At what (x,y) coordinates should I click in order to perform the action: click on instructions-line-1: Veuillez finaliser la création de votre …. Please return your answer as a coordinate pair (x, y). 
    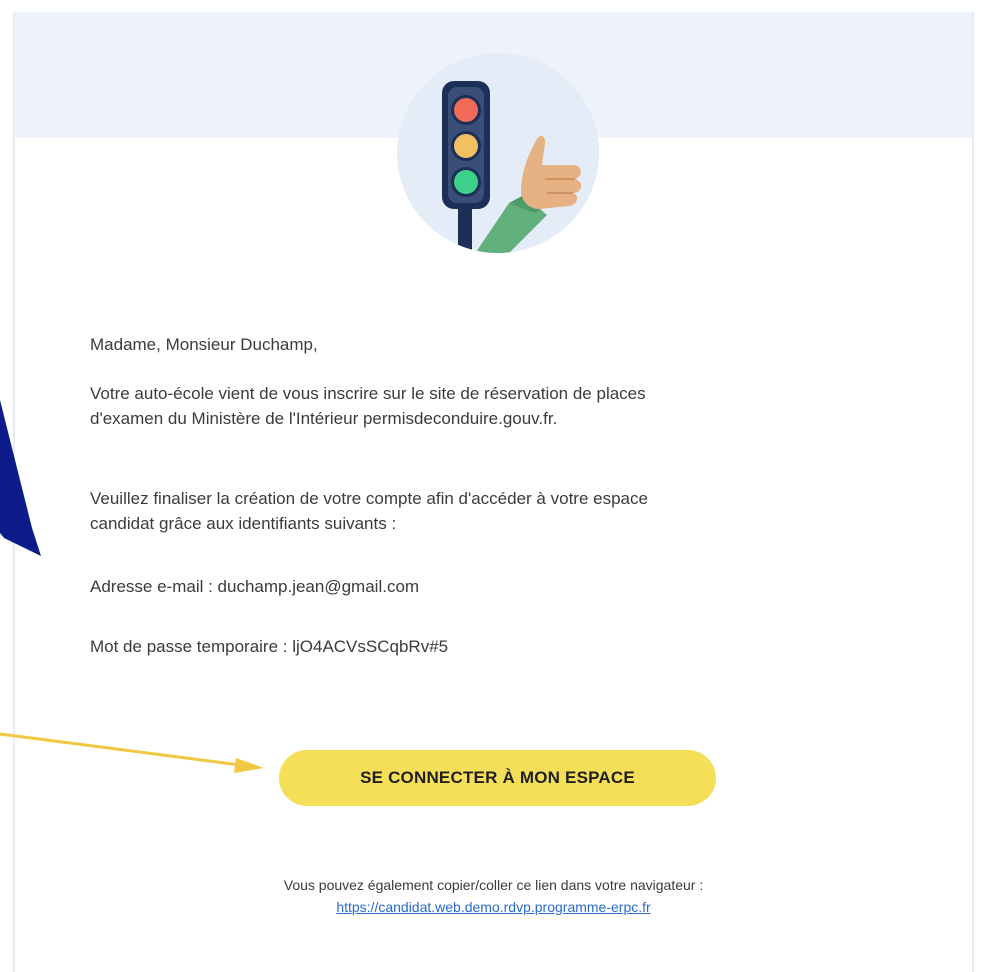
    Looking at the image, I should click on (369, 498).